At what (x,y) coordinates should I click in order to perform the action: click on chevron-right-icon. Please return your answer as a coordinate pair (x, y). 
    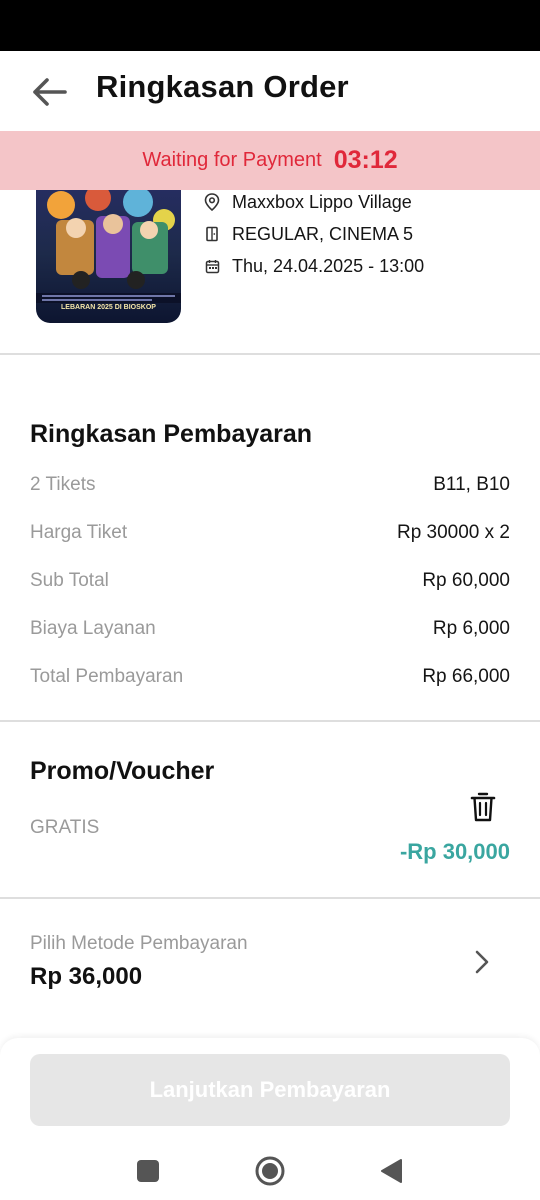
    Looking at the image, I should click on (482, 962).